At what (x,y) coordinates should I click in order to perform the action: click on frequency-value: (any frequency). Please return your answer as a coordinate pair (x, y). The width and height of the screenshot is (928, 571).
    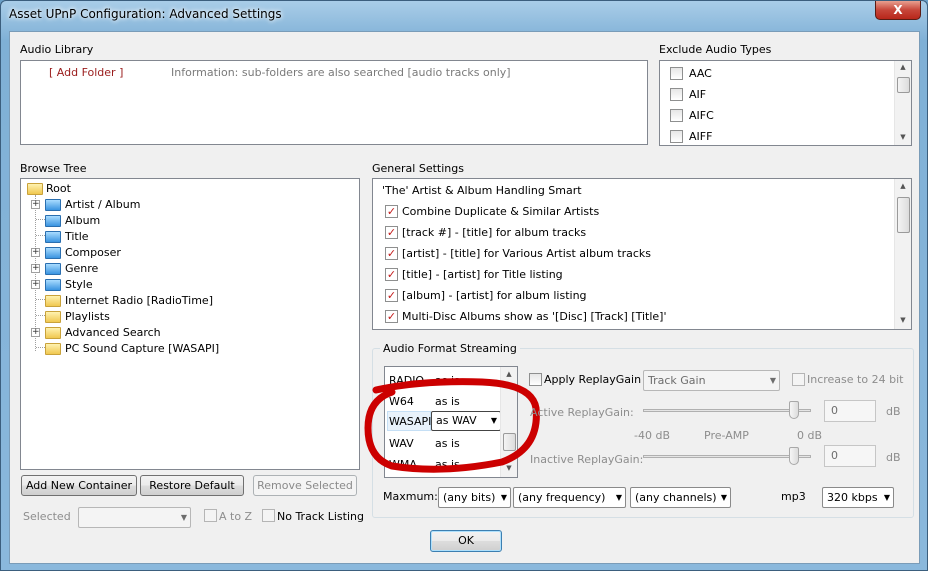
    Looking at the image, I should click on (562, 497).